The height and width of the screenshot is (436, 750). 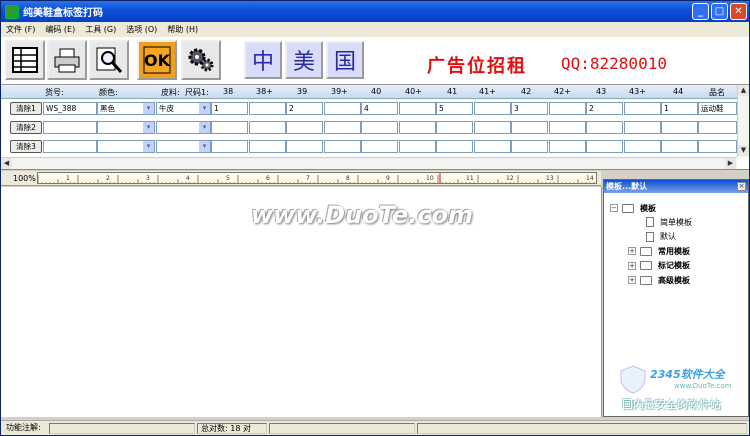 What do you see at coordinates (183, 108) in the screenshot?
I see `leather-select: 牛皮 ▾` at bounding box center [183, 108].